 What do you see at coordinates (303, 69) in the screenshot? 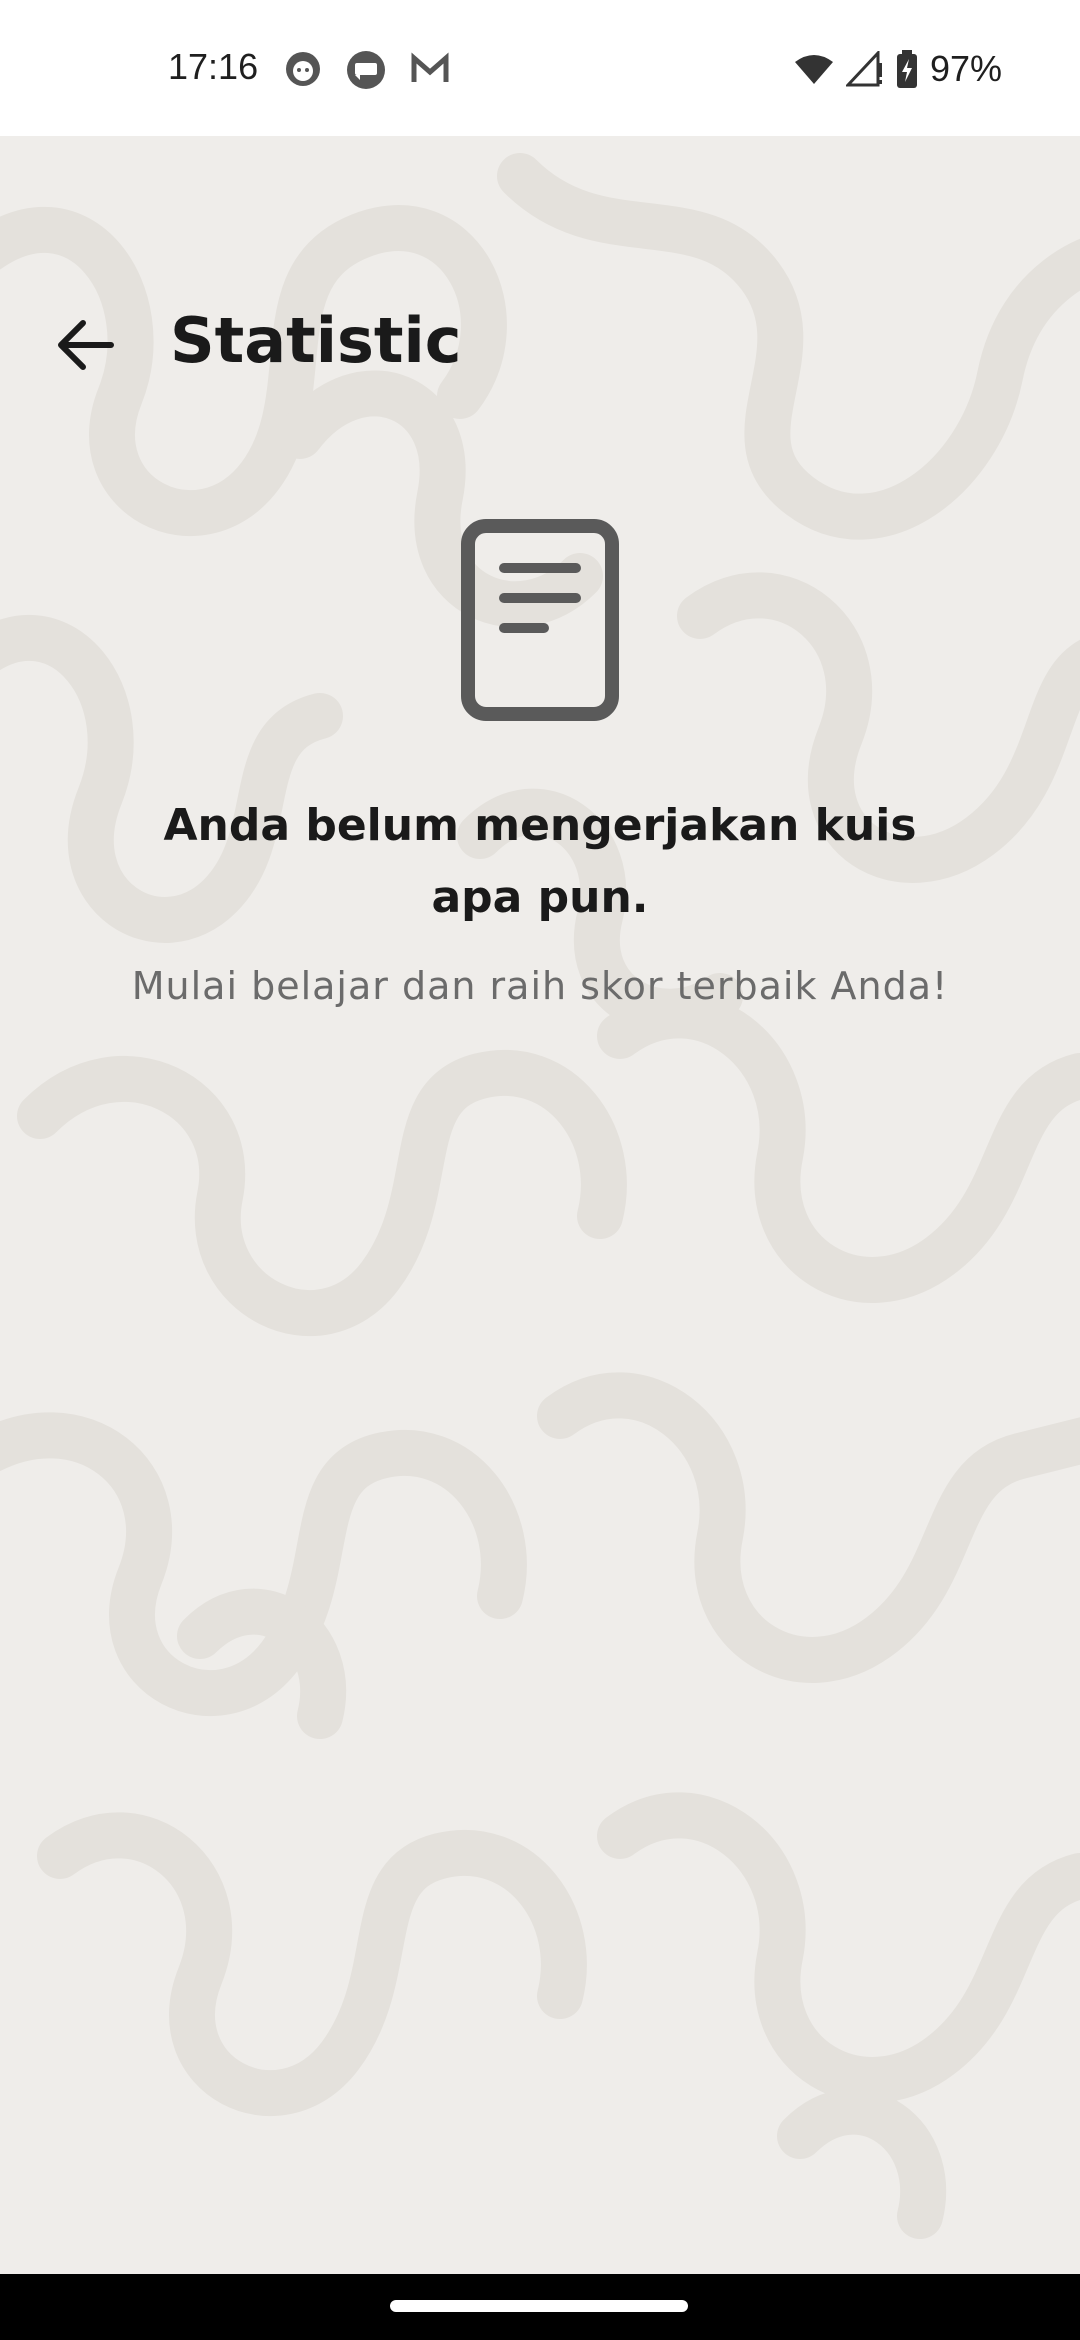
I see `face-notification-icon` at bounding box center [303, 69].